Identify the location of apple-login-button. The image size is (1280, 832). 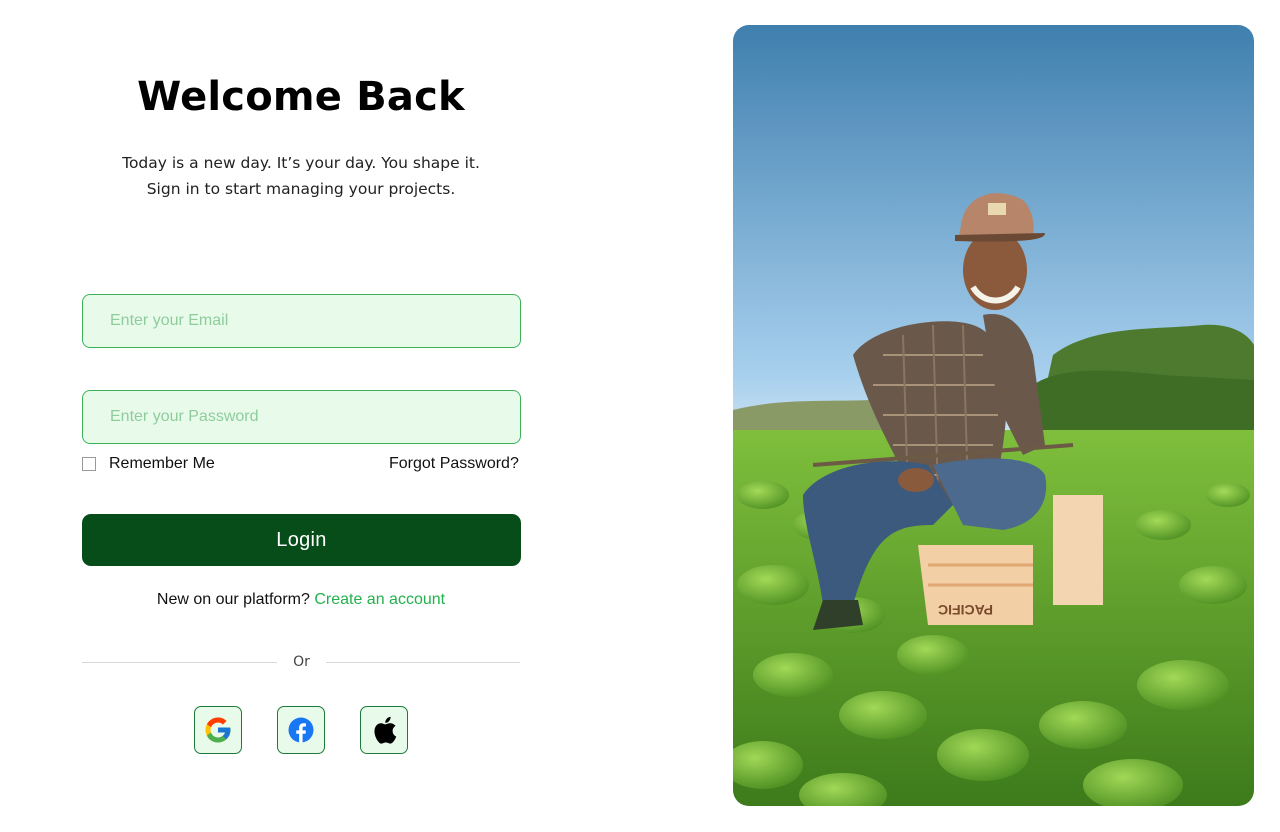
(384, 730).